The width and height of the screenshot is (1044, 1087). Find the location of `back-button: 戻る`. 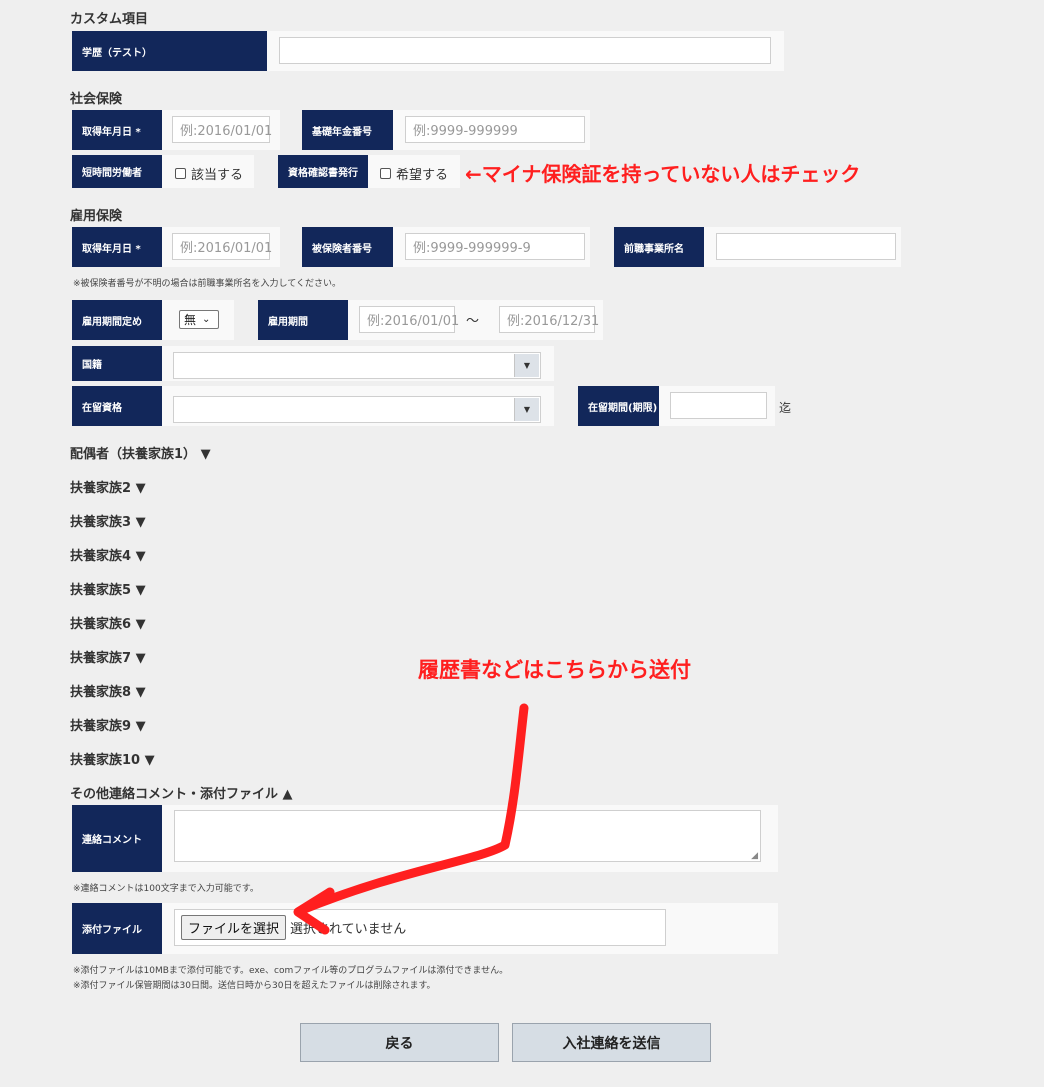

back-button: 戻る is located at coordinates (399, 1042).